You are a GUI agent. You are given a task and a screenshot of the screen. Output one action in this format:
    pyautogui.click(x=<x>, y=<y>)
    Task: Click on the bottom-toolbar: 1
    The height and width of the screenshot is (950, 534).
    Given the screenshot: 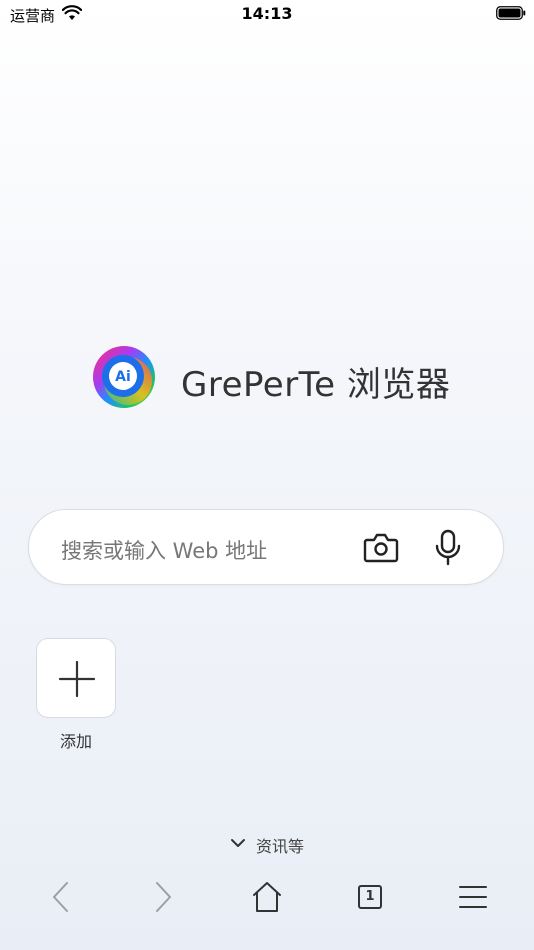 What is the action you would take?
    pyautogui.click(x=267, y=897)
    